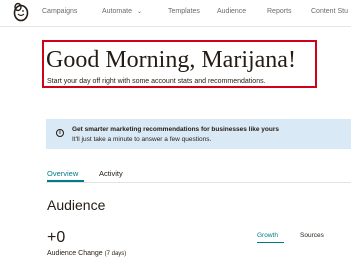 The image size is (351, 273). Describe the element at coordinates (115, 254) in the screenshot. I see `audience-change-period: (7 days)` at that location.